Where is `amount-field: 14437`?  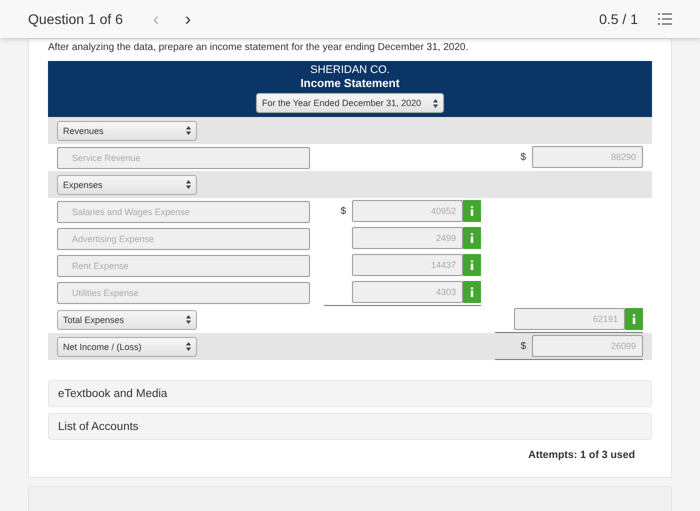 amount-field: 14437 is located at coordinates (407, 265).